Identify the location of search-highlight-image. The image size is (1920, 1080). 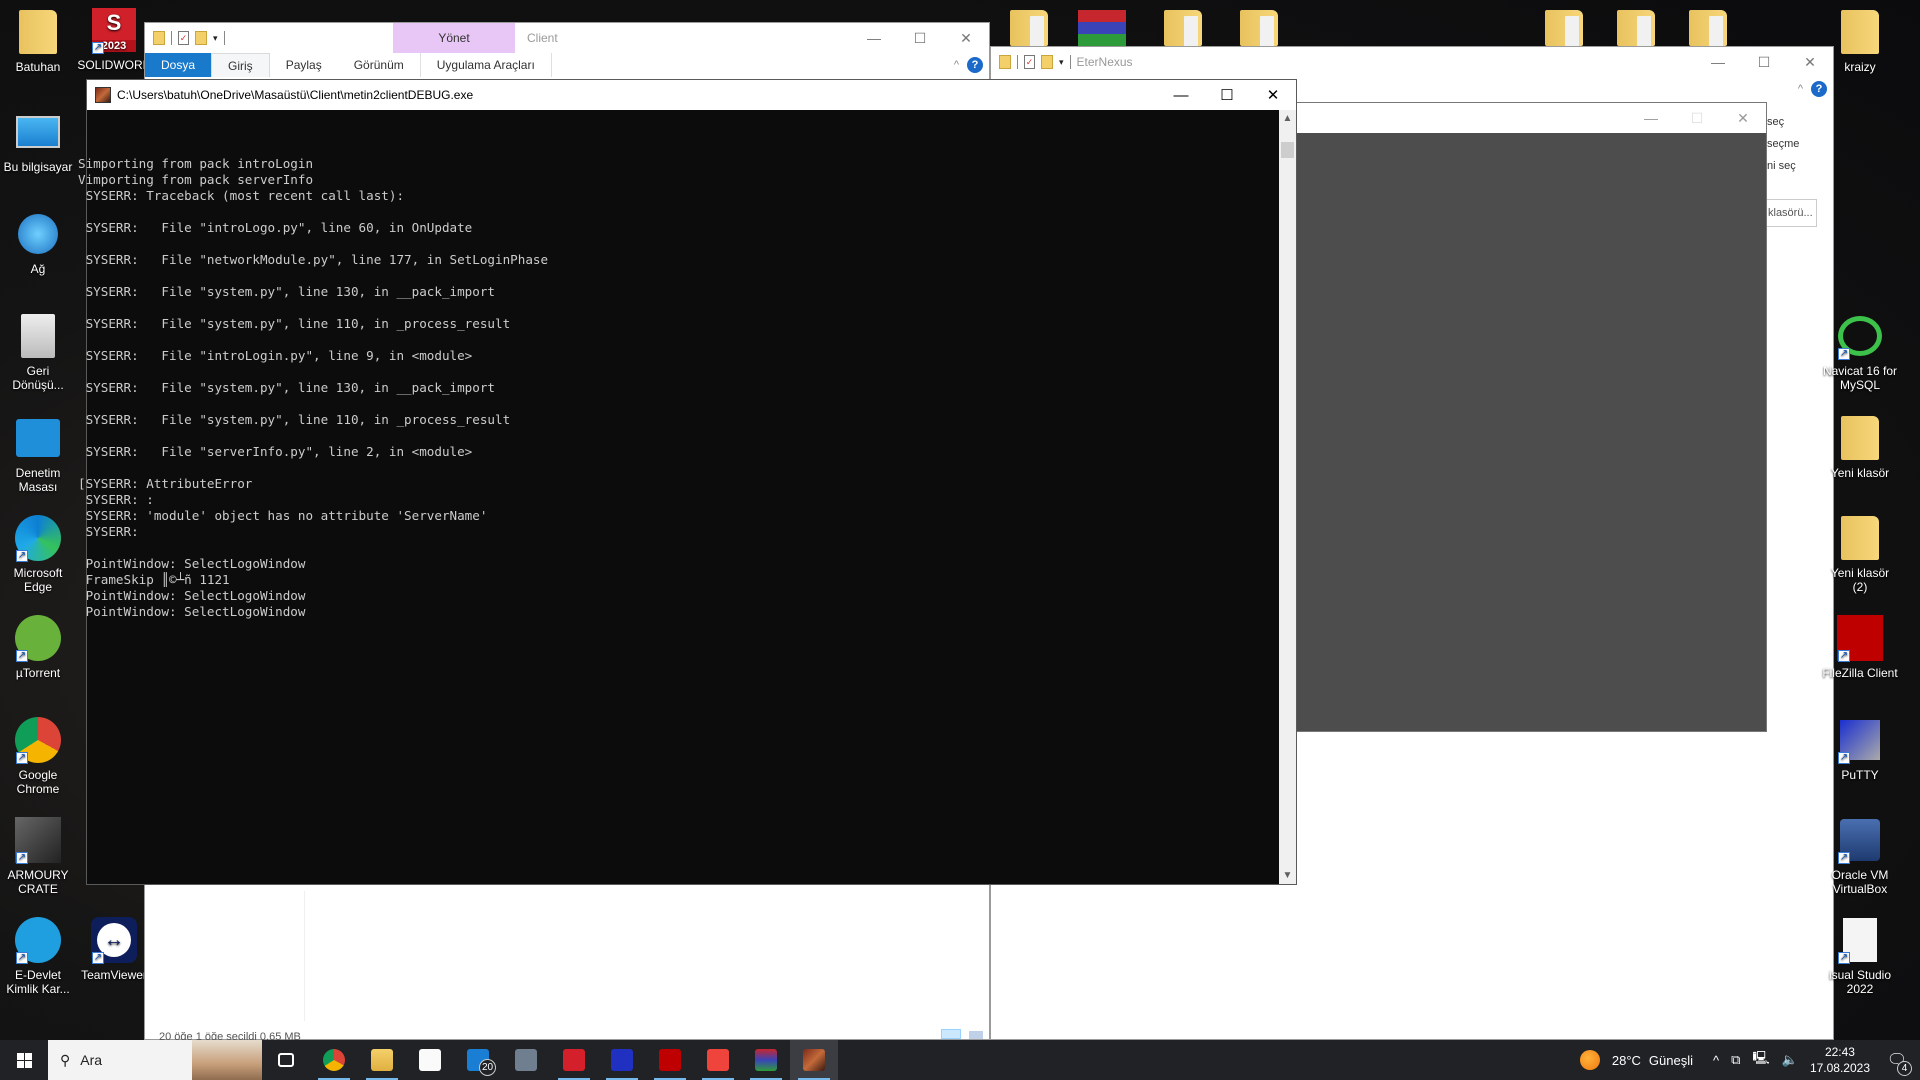
(227, 1060).